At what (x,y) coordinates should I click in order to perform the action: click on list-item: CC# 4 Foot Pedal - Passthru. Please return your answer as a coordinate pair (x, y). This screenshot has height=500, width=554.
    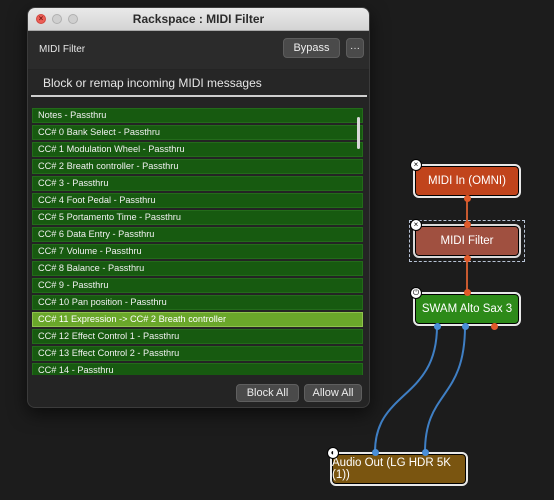
    Looking at the image, I should click on (197, 200).